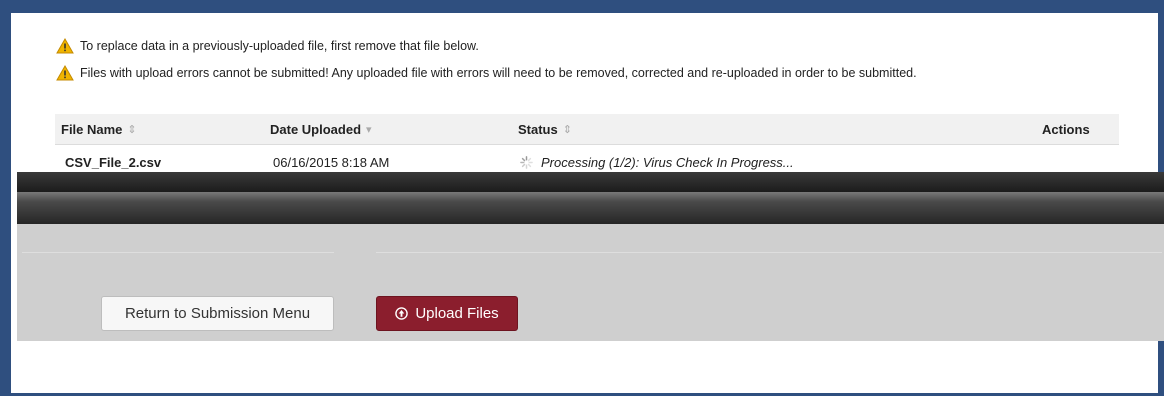  What do you see at coordinates (92, 129) in the screenshot?
I see `column-header-label: File Name` at bounding box center [92, 129].